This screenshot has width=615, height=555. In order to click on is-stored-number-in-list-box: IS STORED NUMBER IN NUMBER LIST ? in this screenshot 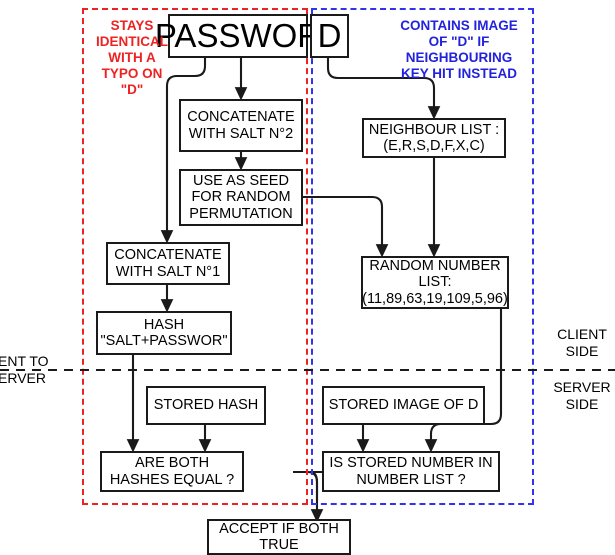, I will do `click(411, 471)`.